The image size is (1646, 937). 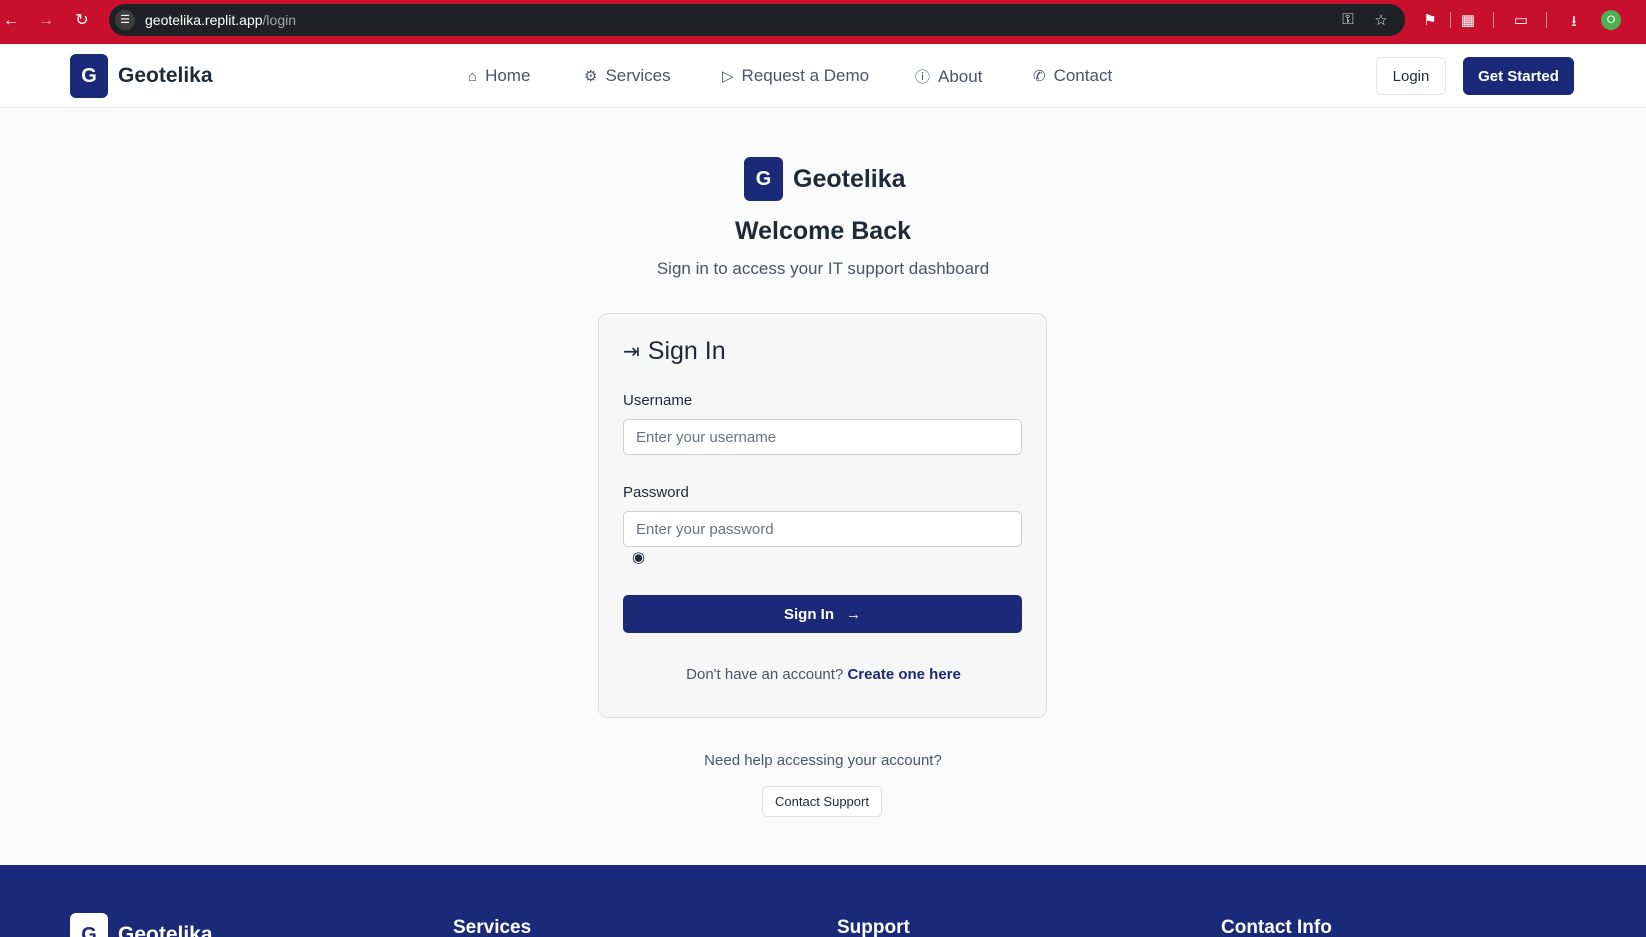 I want to click on create-account-link: Create one here, so click(x=903, y=674).